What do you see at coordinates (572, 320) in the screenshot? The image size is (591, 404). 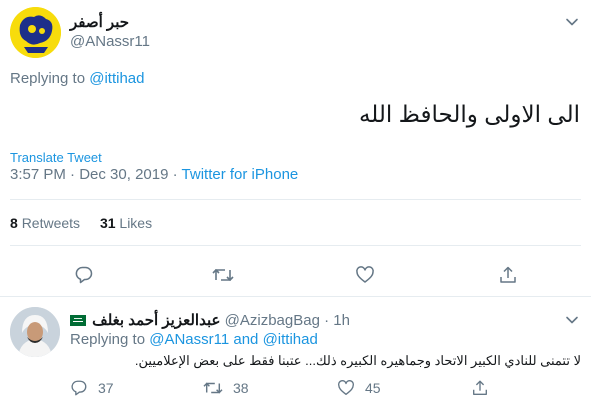 I see `reply-chevron-down-icon` at bounding box center [572, 320].